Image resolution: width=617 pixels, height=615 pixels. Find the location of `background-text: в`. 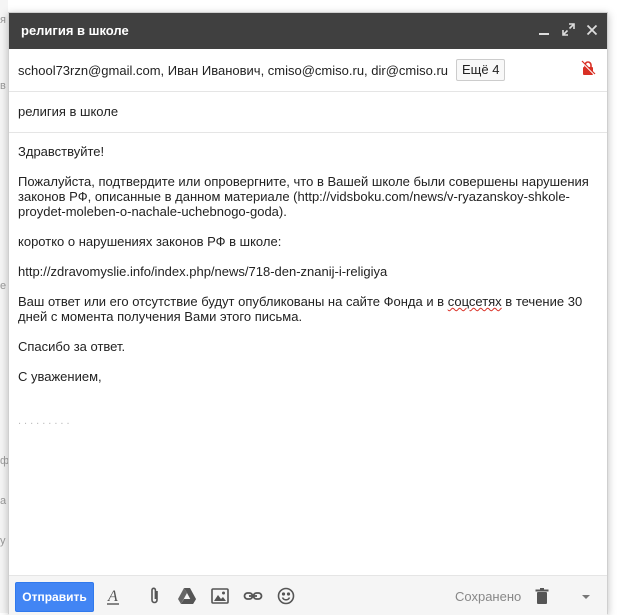

background-text: в is located at coordinates (3, 86).